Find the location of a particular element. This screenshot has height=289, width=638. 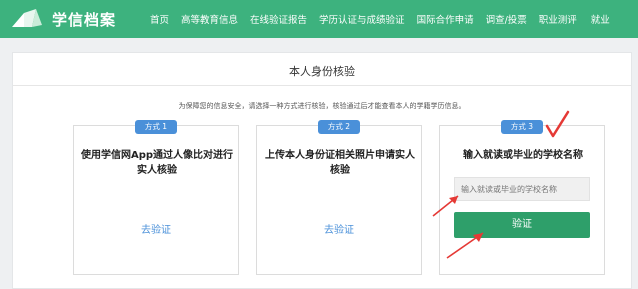

page-title: 本人身份核验 is located at coordinates (322, 71).